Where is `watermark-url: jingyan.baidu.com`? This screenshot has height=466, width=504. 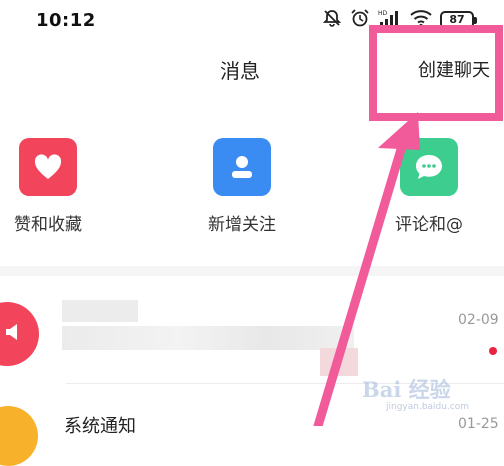
watermark-url: jingyan.baidu.com is located at coordinates (428, 407).